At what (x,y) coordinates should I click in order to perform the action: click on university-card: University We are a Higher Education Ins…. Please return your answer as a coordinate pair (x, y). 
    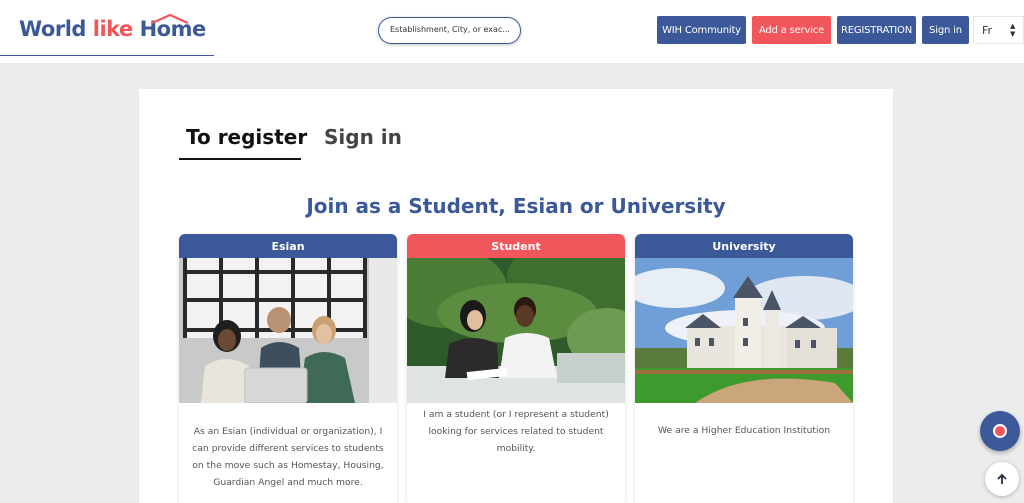
    Looking at the image, I should click on (744, 368).